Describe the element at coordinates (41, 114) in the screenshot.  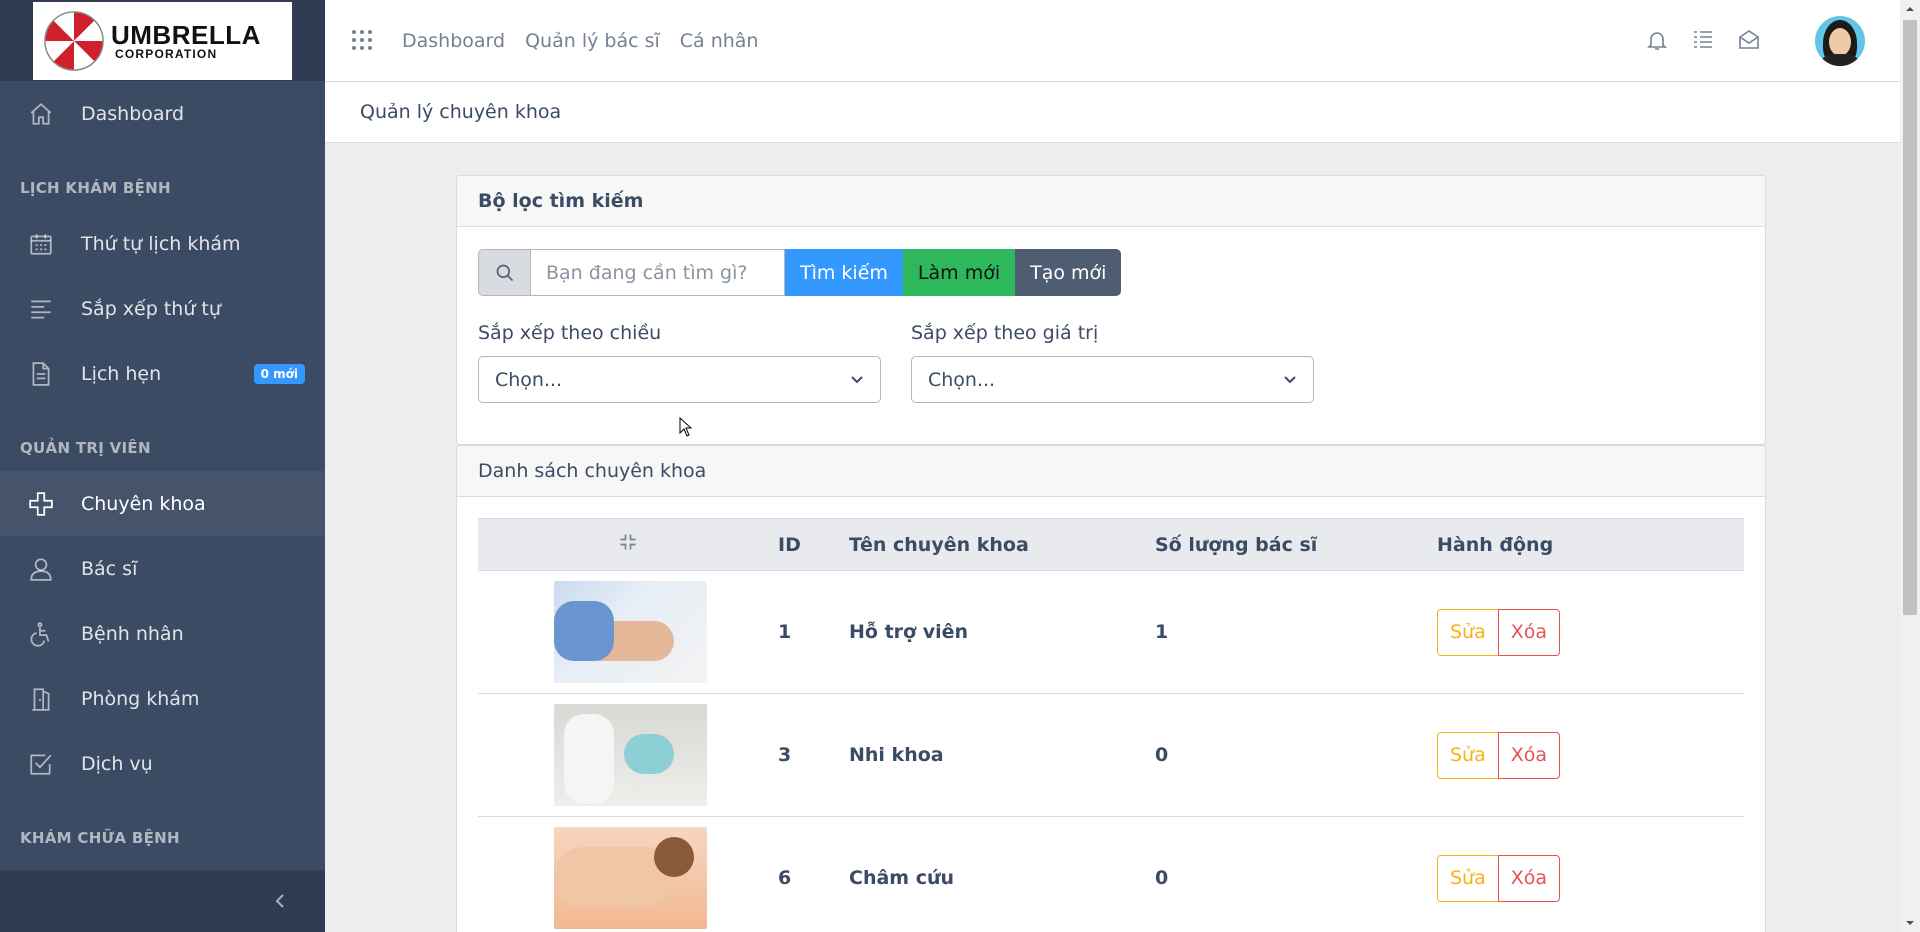
I see `home-icon` at that location.